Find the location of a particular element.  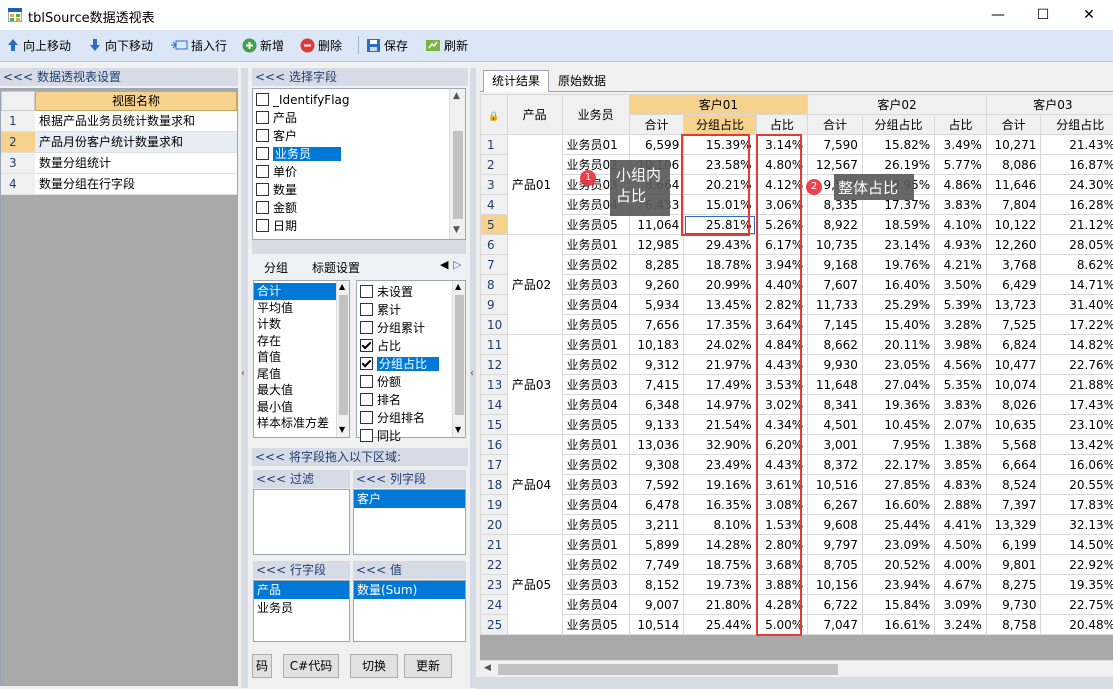

aggregate-scrollbar: ▲ ▼ is located at coordinates (342, 359).